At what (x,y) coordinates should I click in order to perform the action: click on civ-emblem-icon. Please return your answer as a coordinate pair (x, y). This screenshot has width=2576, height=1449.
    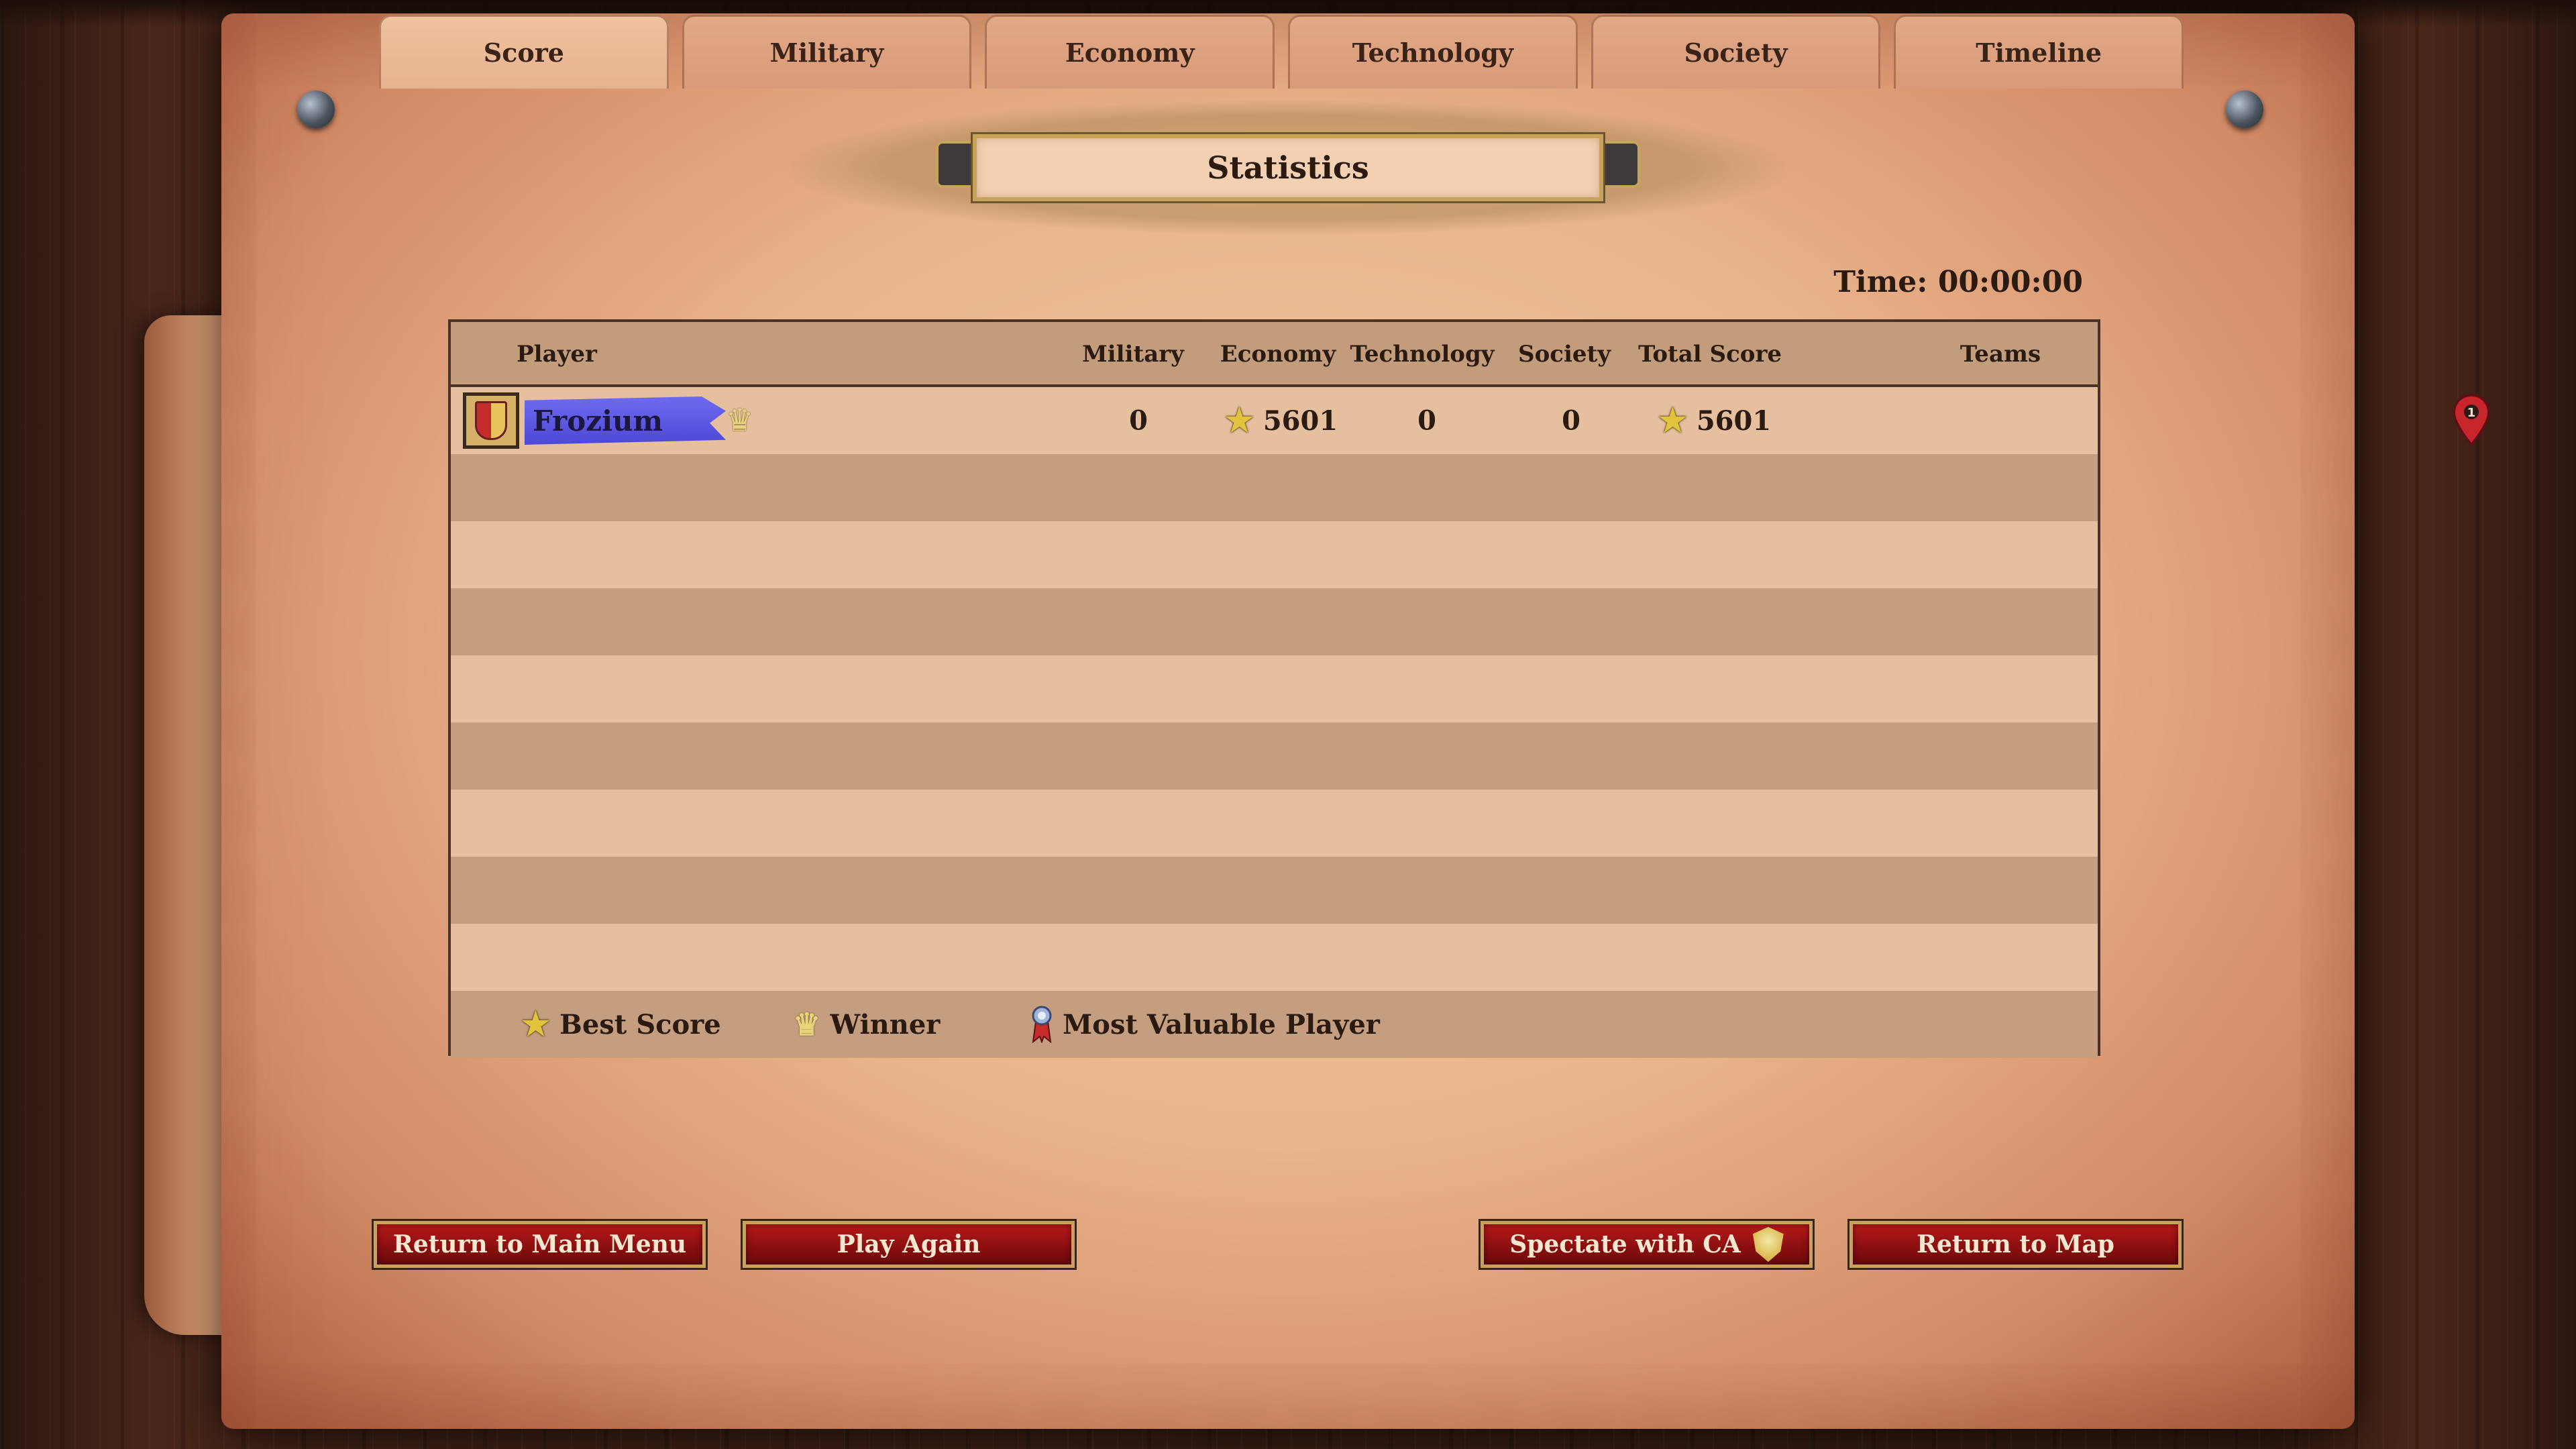
    Looking at the image, I should click on (491, 420).